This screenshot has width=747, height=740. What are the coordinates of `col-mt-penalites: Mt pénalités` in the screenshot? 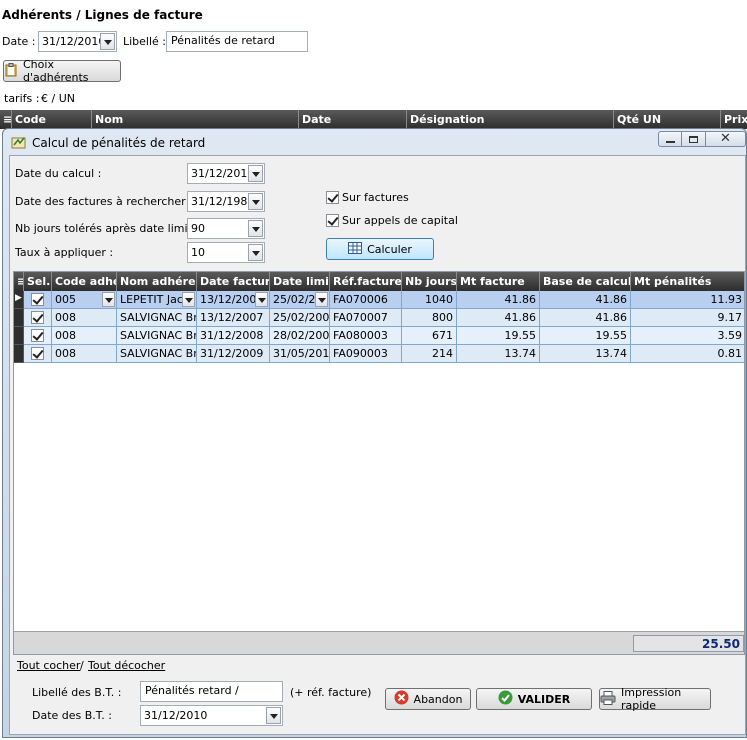 It's located at (687, 281).